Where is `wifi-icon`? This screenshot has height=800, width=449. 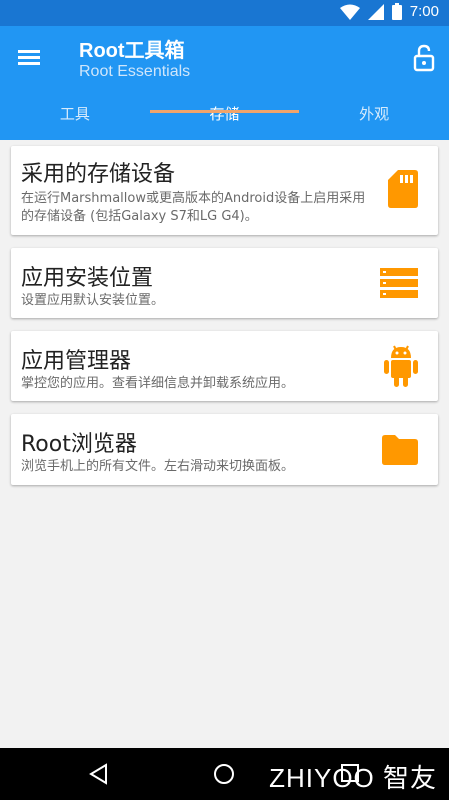 wifi-icon is located at coordinates (349, 12).